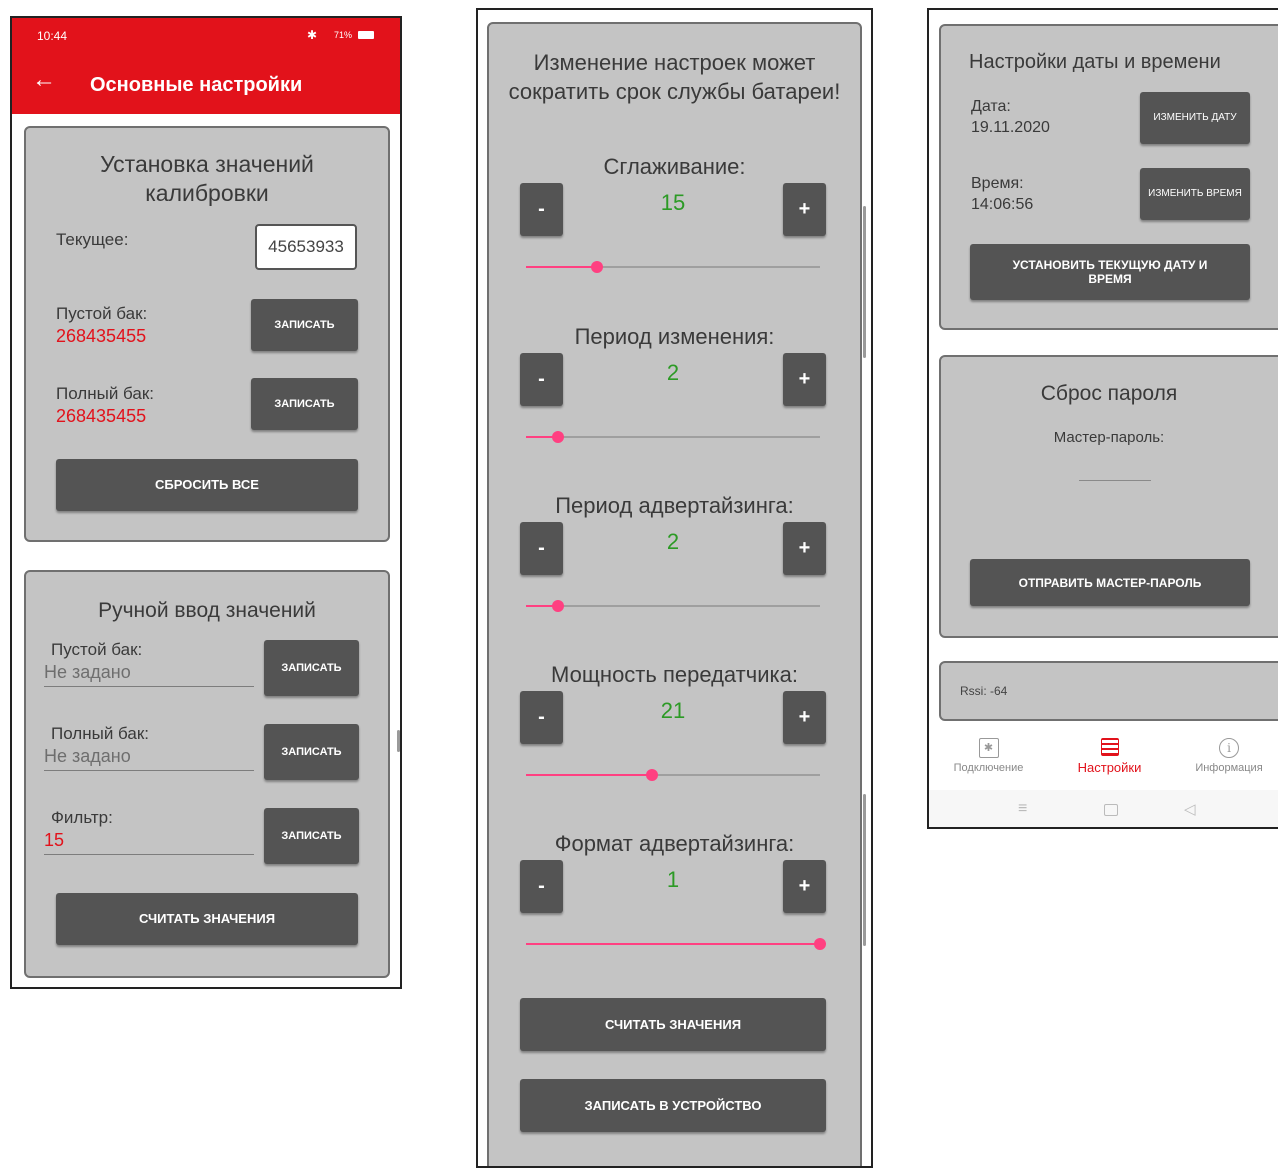 This screenshot has height=1169, width=1278. Describe the element at coordinates (1109, 393) in the screenshot. I see `password-title: Сброс пароля` at that location.